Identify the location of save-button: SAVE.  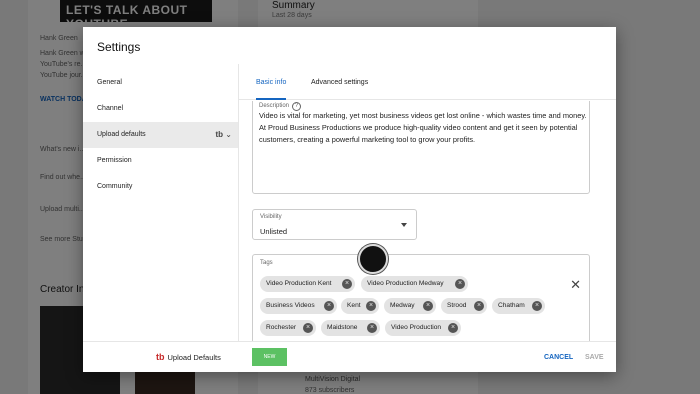
(594, 357).